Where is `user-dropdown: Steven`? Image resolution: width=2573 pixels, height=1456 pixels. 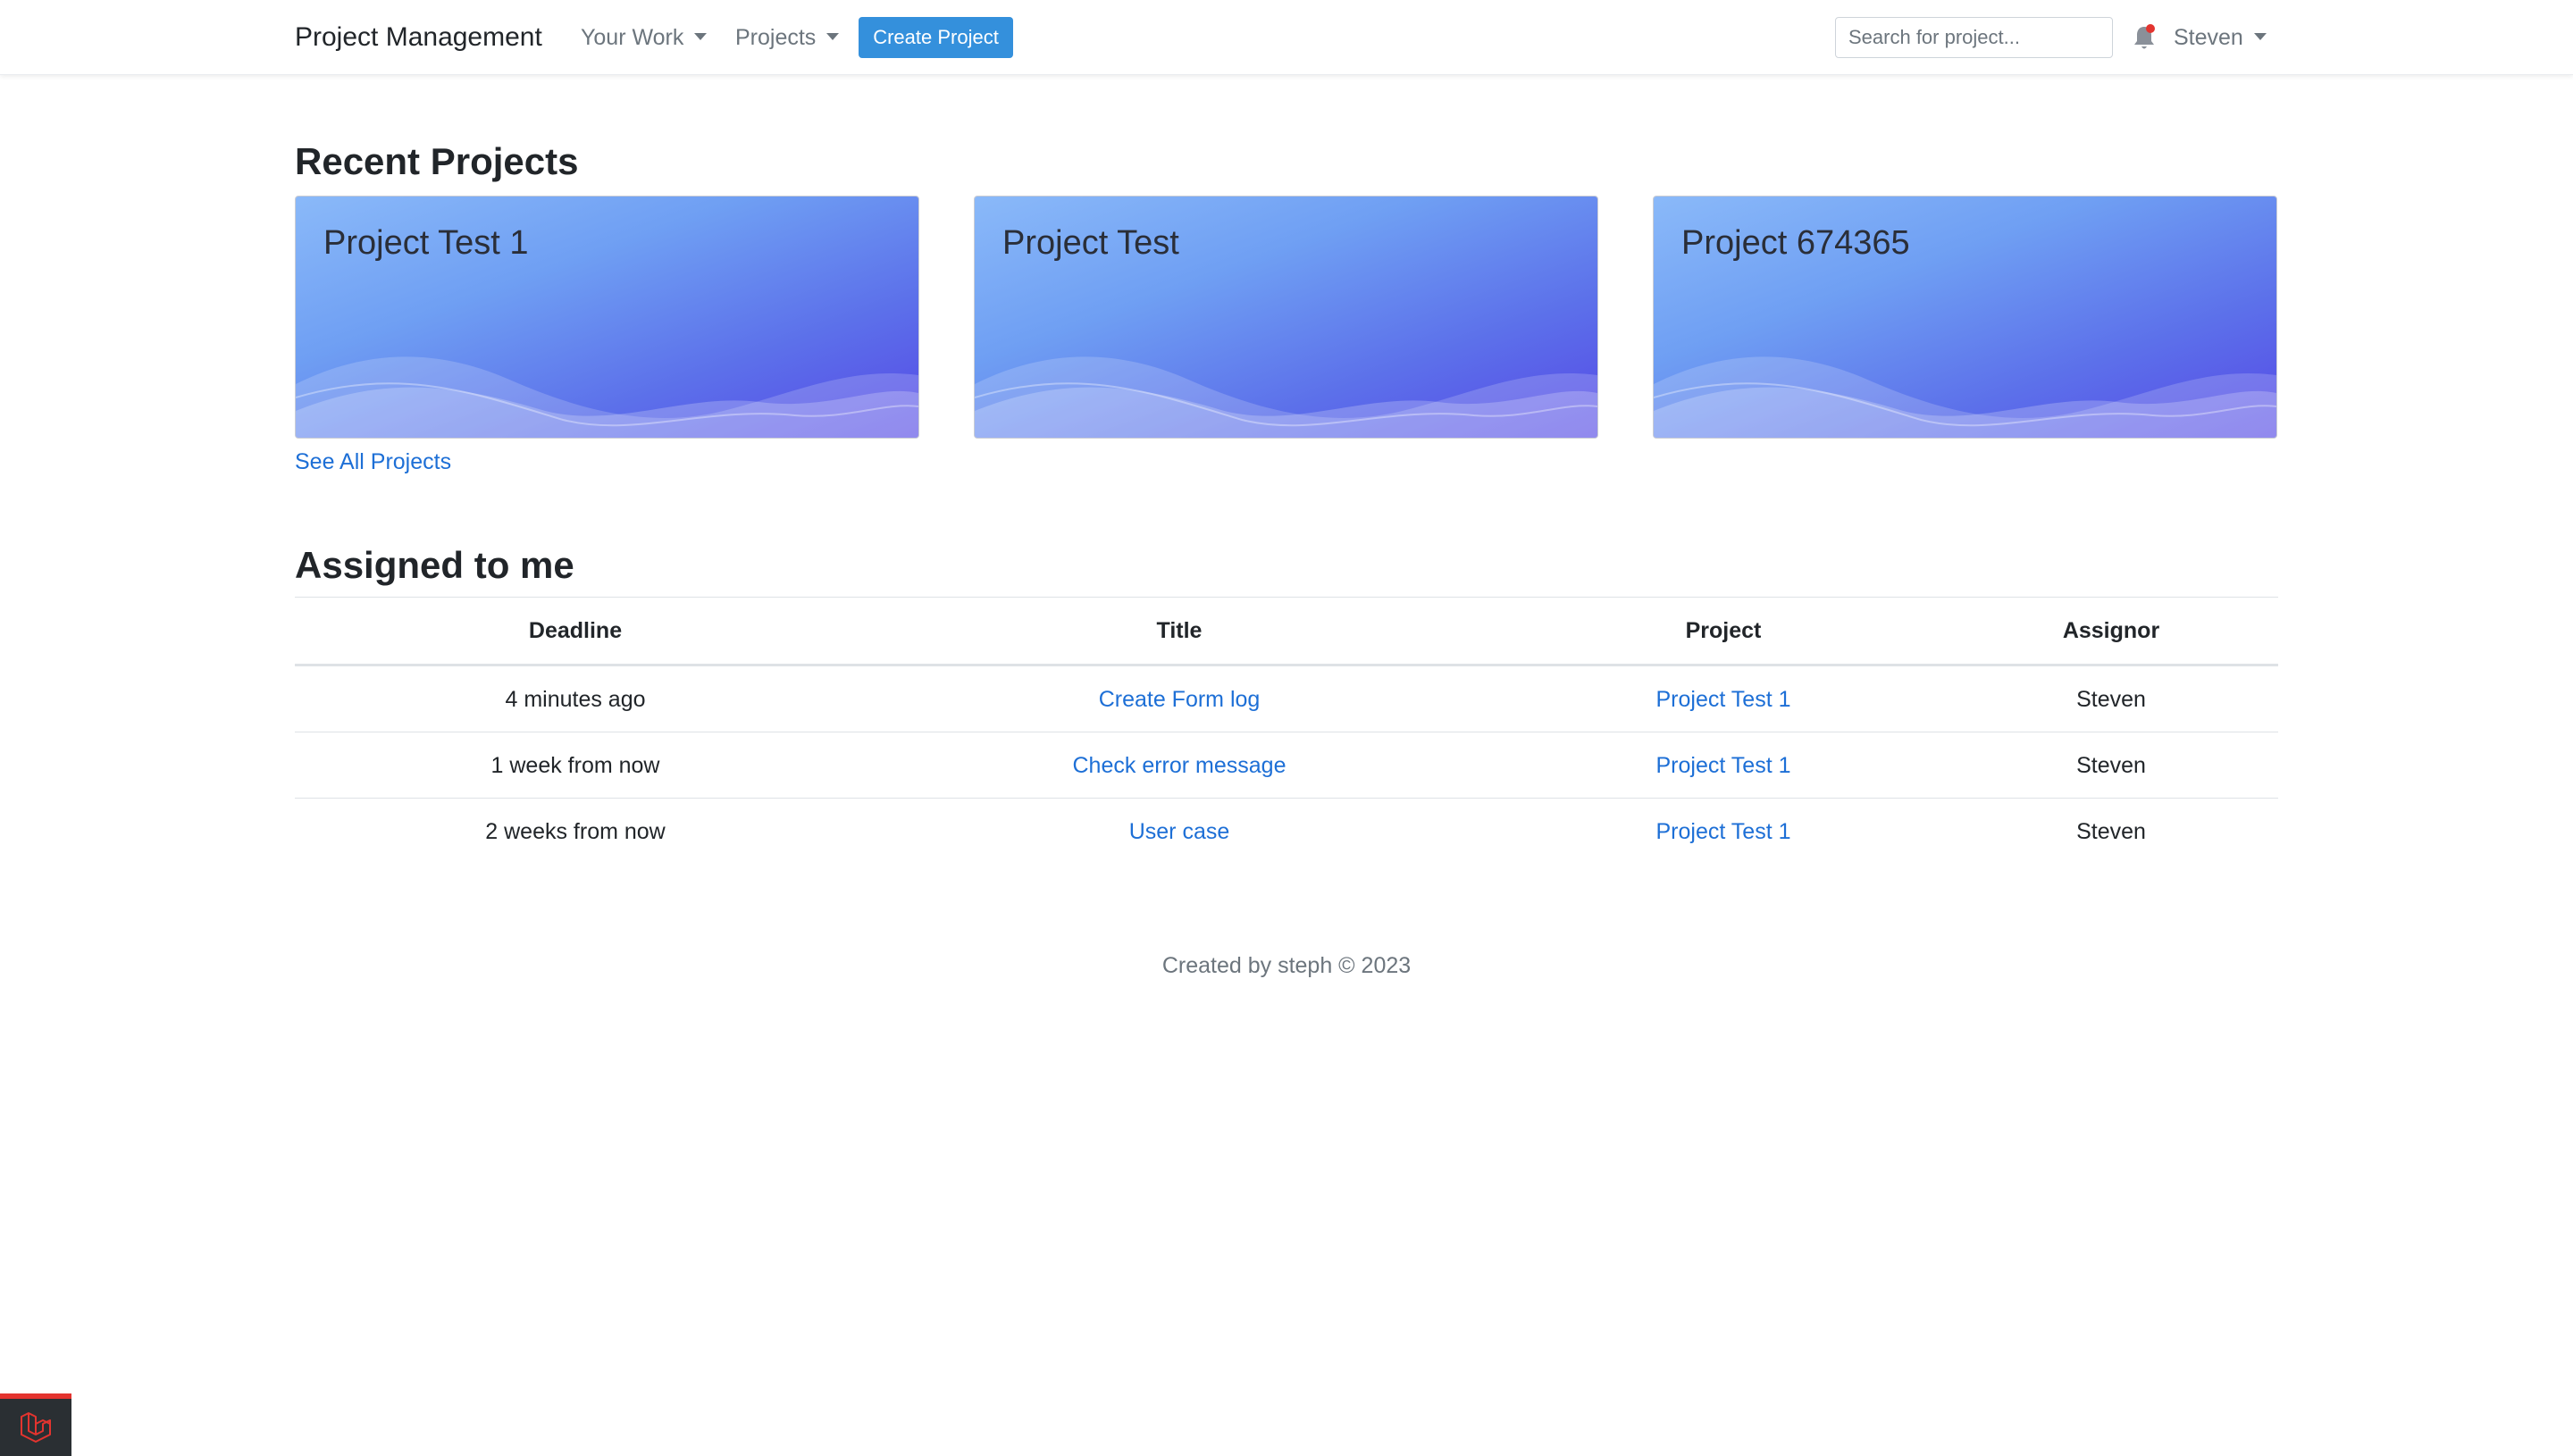 user-dropdown: Steven is located at coordinates (2220, 37).